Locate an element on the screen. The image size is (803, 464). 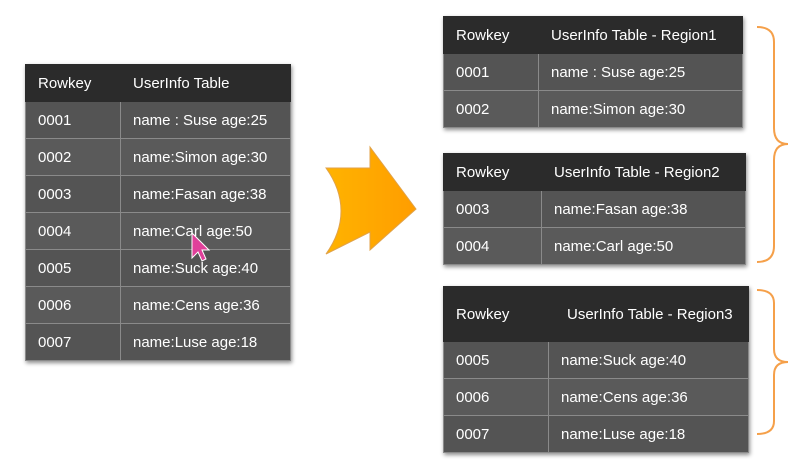
right-arrow-icon is located at coordinates (371, 200).